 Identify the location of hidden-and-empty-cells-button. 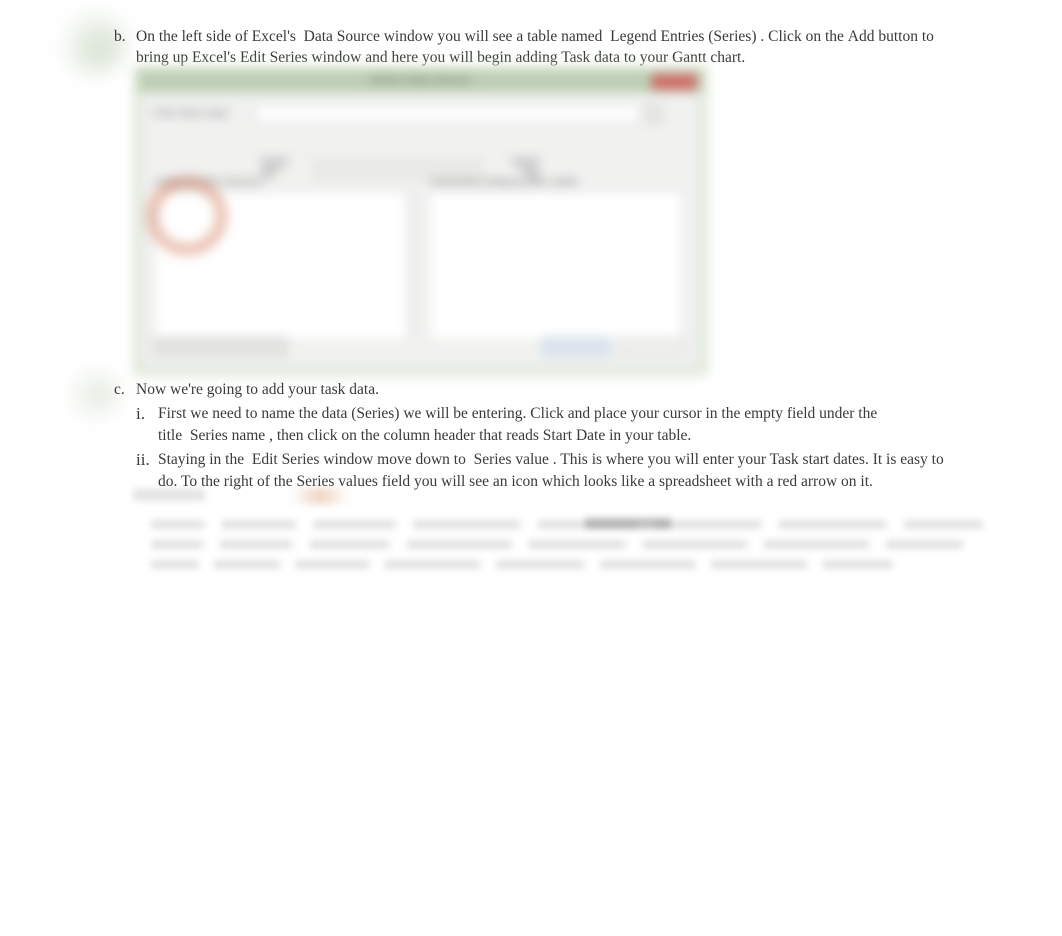
(220, 346).